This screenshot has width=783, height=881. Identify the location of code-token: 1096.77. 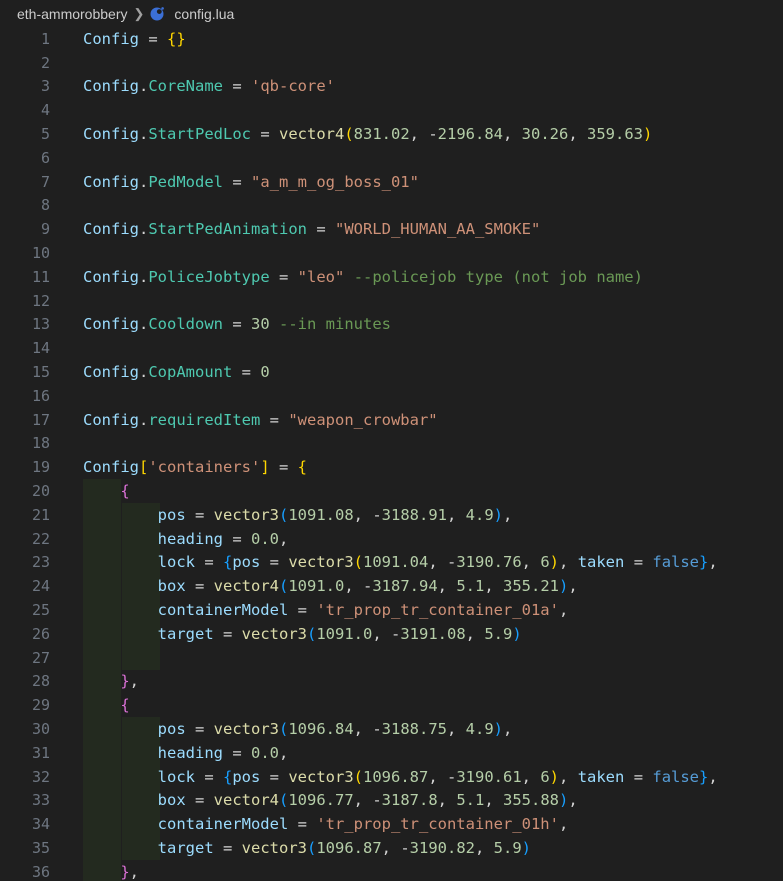
(321, 800).